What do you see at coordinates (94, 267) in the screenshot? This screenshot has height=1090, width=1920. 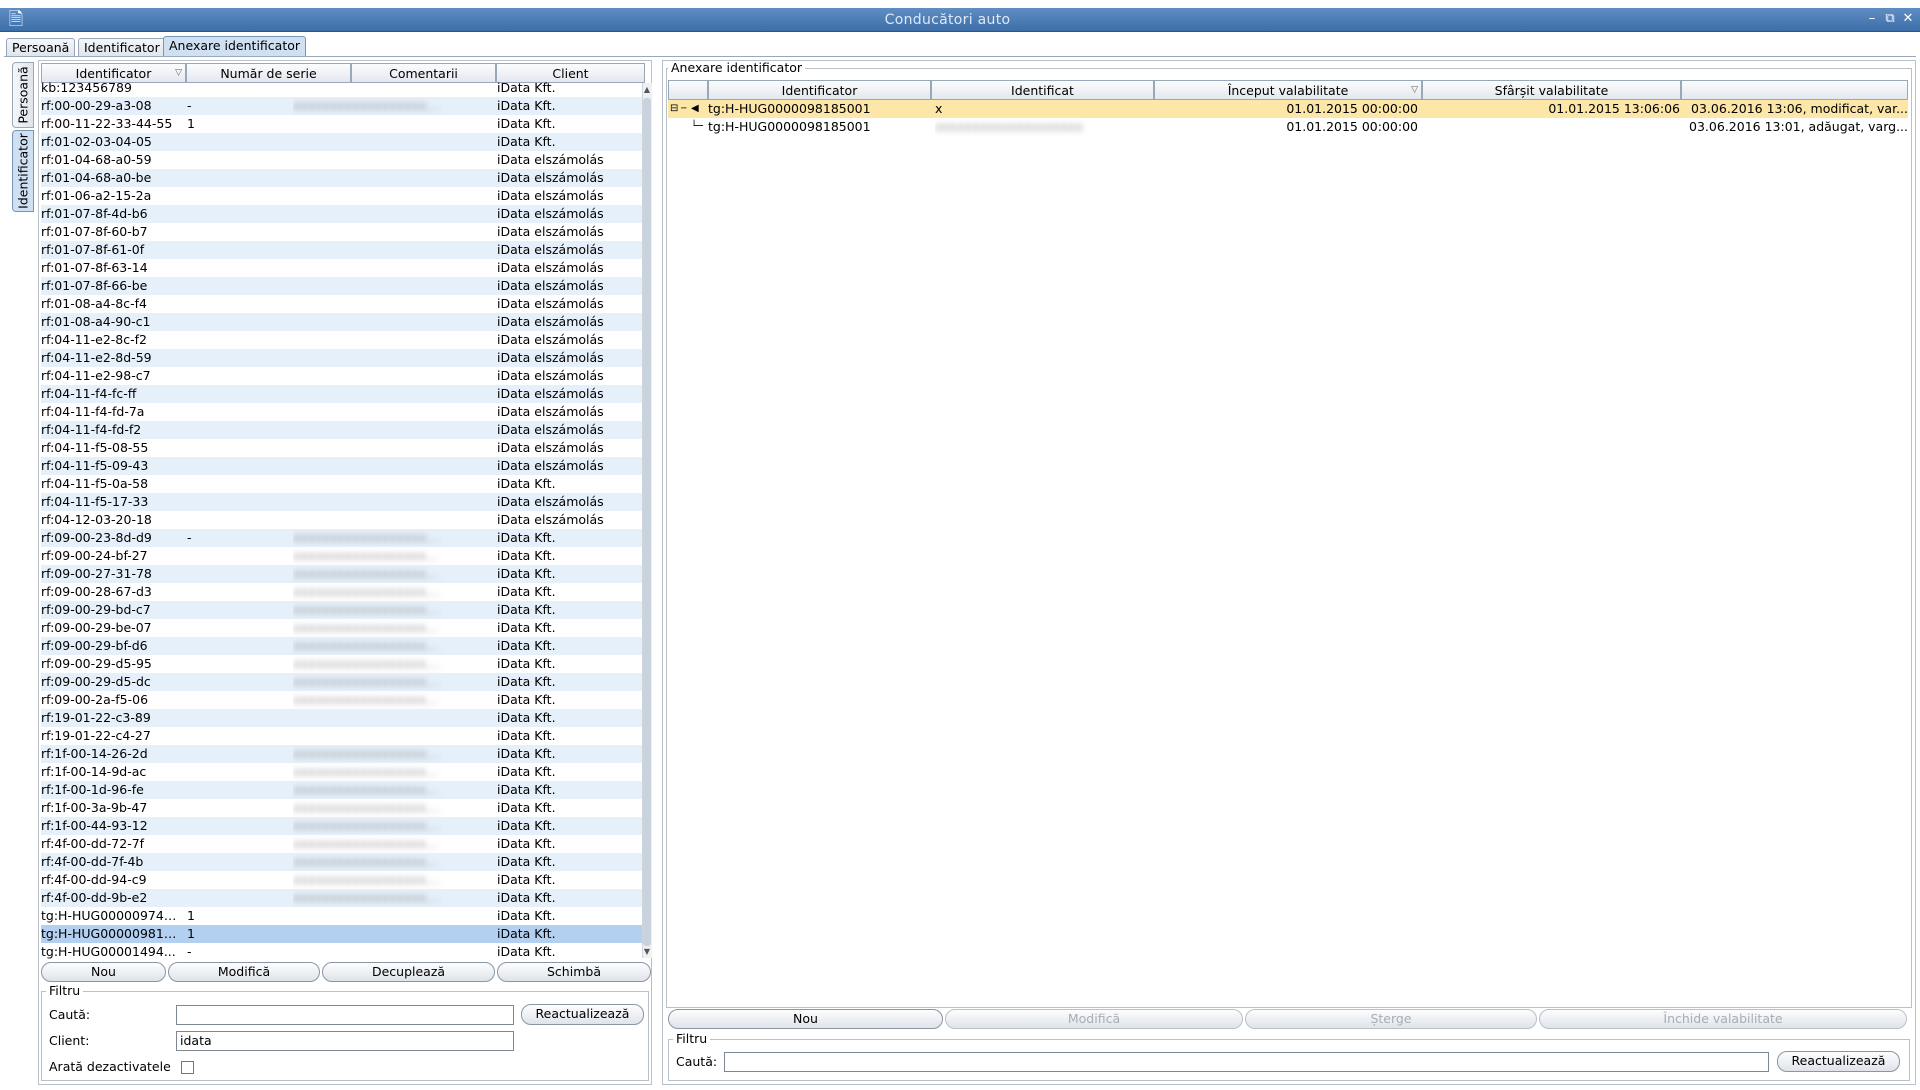 I see `cell-identifier: rf:01-07-8f-63-14` at bounding box center [94, 267].